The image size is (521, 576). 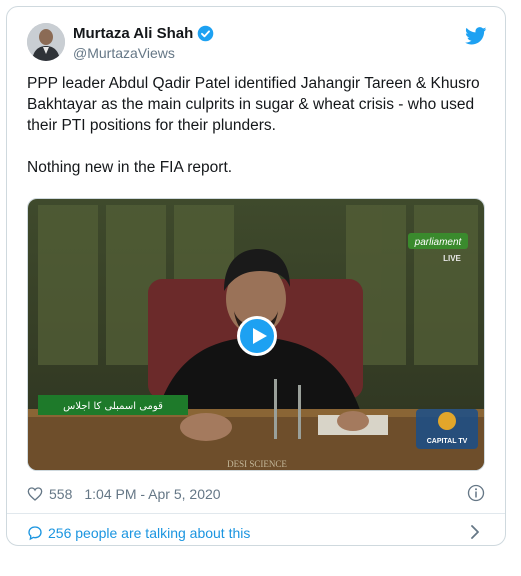 What do you see at coordinates (258, 494) in the screenshot?
I see `tweet-meta: 558 1:04 PM - Apr 5, 2020` at bounding box center [258, 494].